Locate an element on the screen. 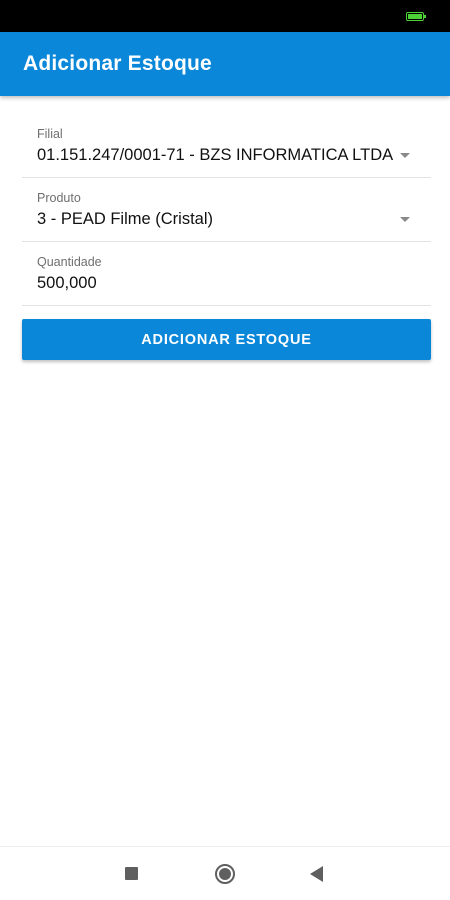  home-circle-icon is located at coordinates (225, 874).